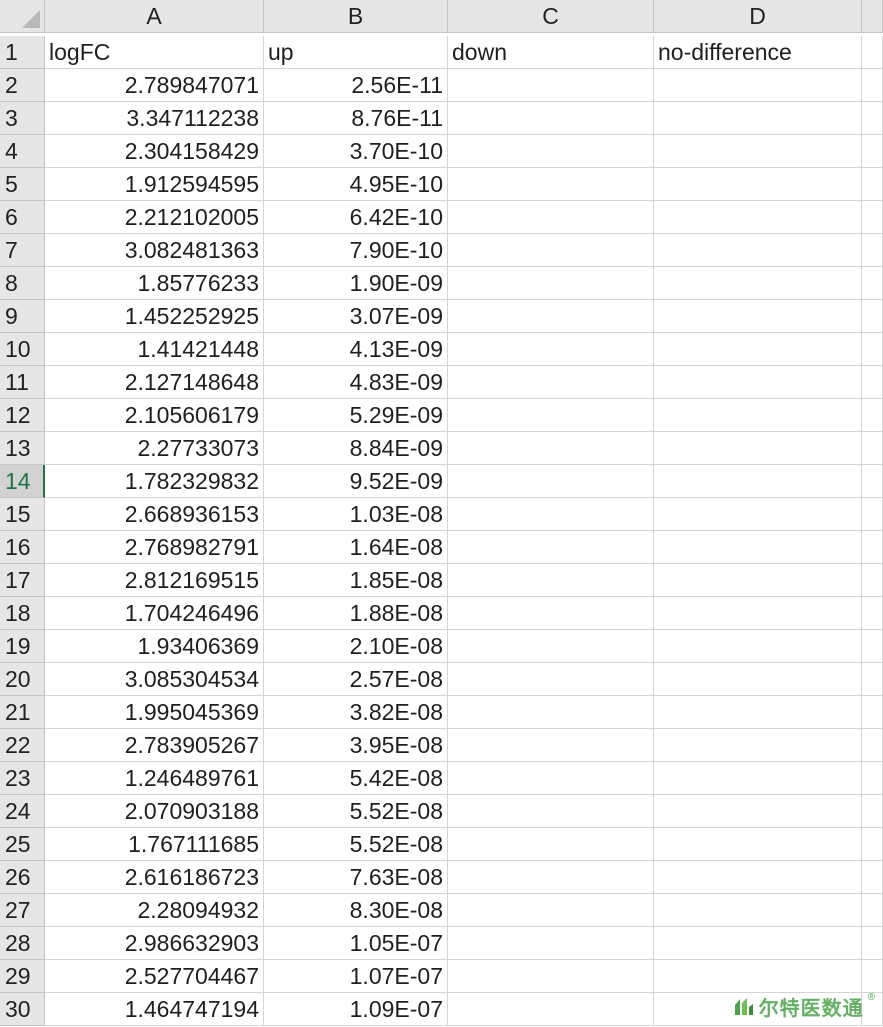 The width and height of the screenshot is (883, 1027). I want to click on cell-b18: 1.88E-08, so click(356, 613).